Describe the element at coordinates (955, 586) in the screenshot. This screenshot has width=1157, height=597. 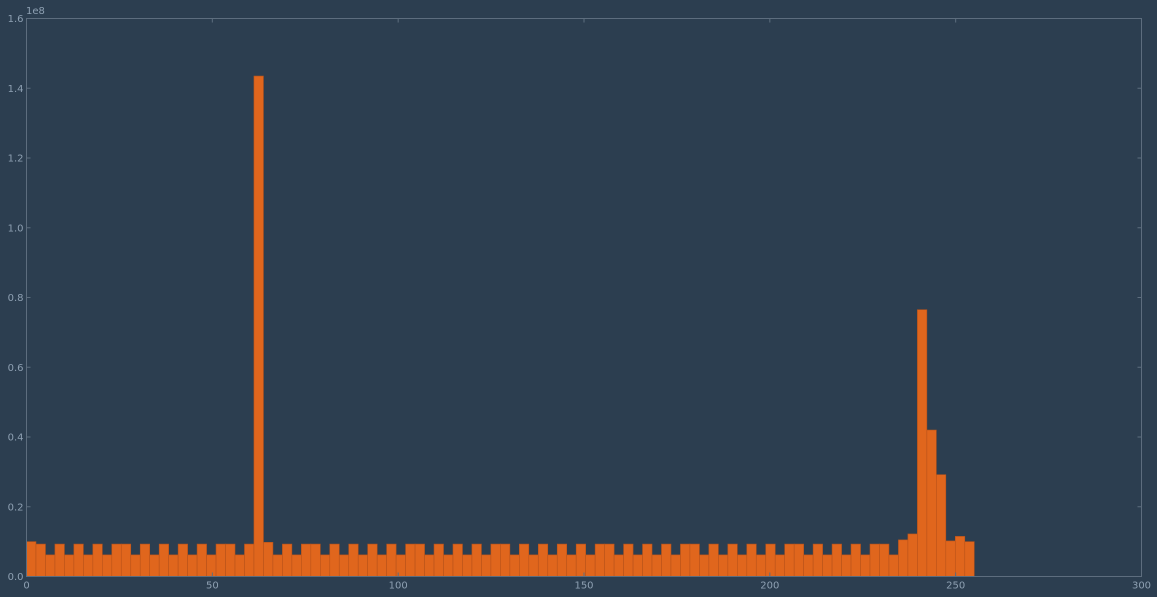
I see `x-tick-label: 250` at that location.